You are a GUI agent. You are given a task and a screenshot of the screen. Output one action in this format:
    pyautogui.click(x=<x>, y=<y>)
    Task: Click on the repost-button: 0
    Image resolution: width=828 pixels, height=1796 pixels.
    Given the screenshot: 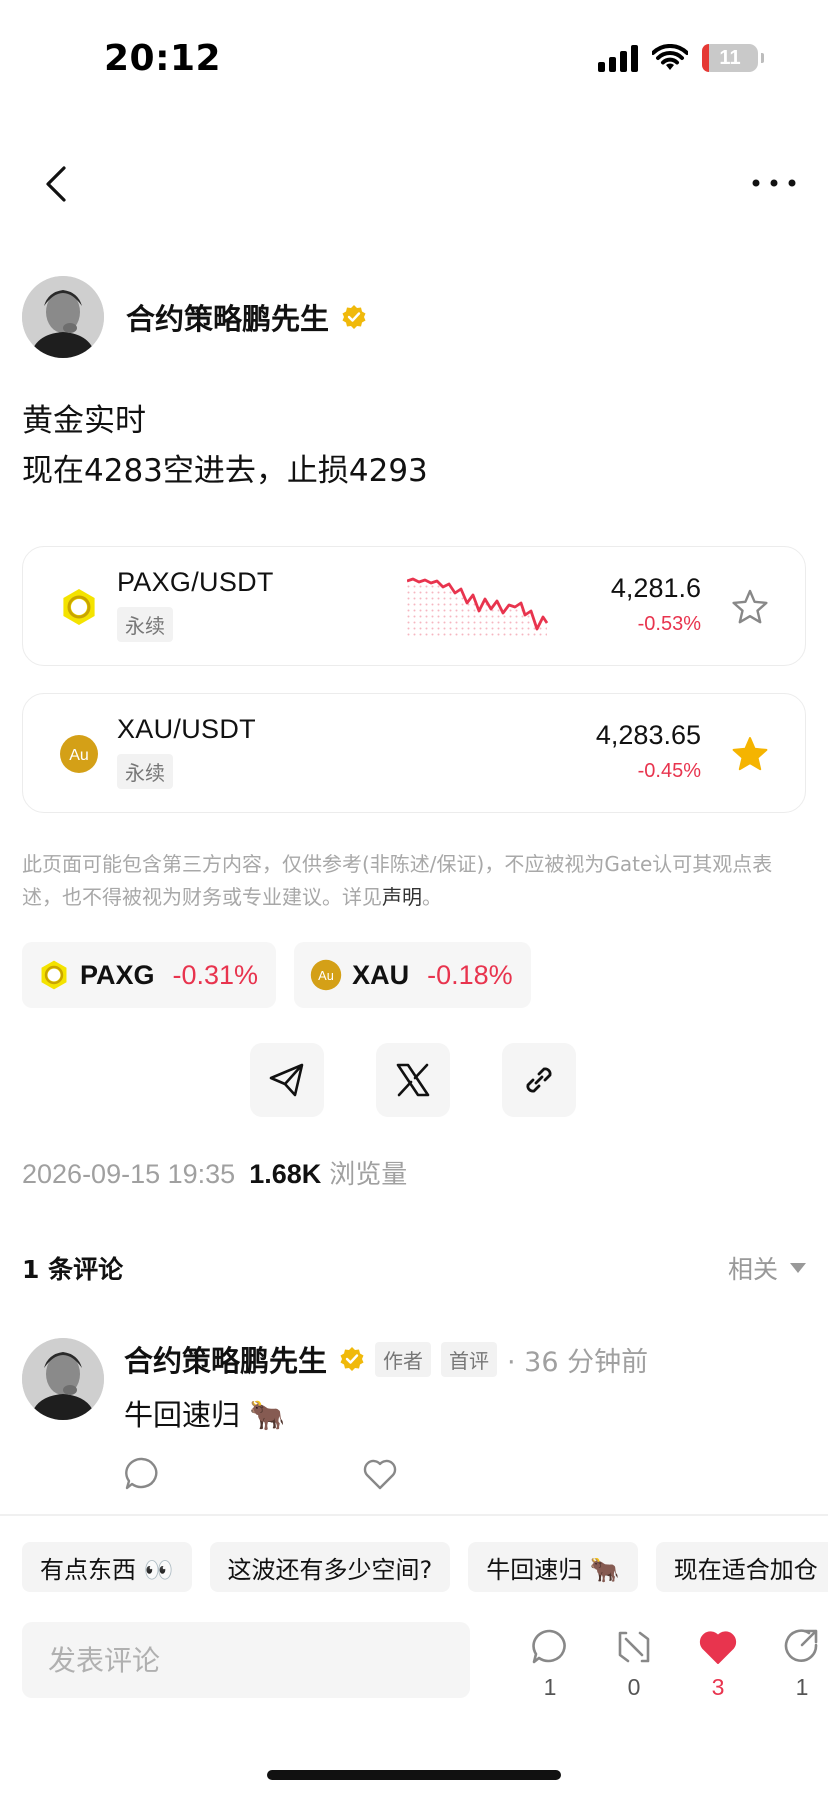 What is the action you would take?
    pyautogui.click(x=634, y=1664)
    